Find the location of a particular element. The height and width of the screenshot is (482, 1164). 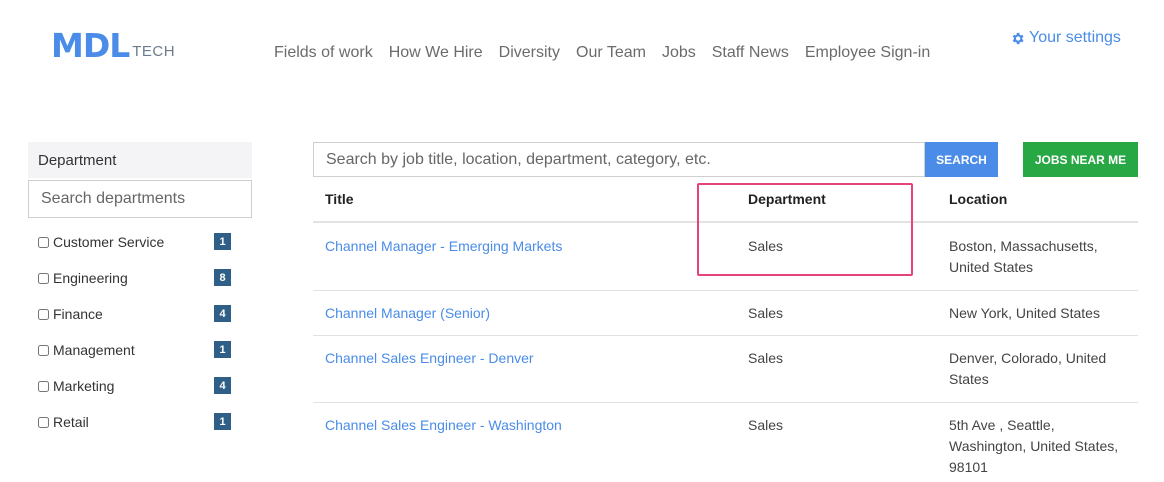

logo-sub-text: TECH is located at coordinates (154, 51).